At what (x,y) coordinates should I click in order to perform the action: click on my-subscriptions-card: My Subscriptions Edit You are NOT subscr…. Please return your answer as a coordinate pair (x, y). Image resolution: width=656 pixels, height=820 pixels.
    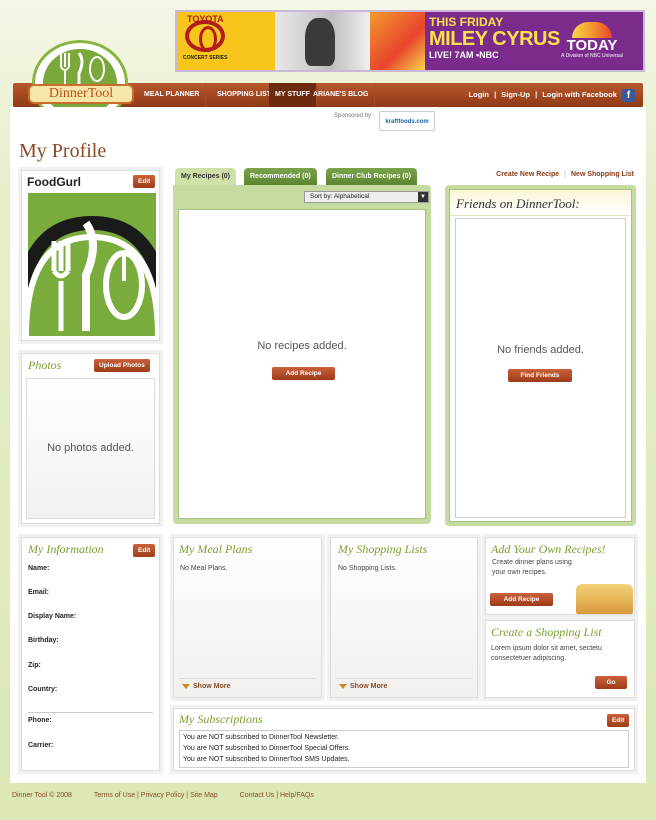
    Looking at the image, I should click on (404, 739).